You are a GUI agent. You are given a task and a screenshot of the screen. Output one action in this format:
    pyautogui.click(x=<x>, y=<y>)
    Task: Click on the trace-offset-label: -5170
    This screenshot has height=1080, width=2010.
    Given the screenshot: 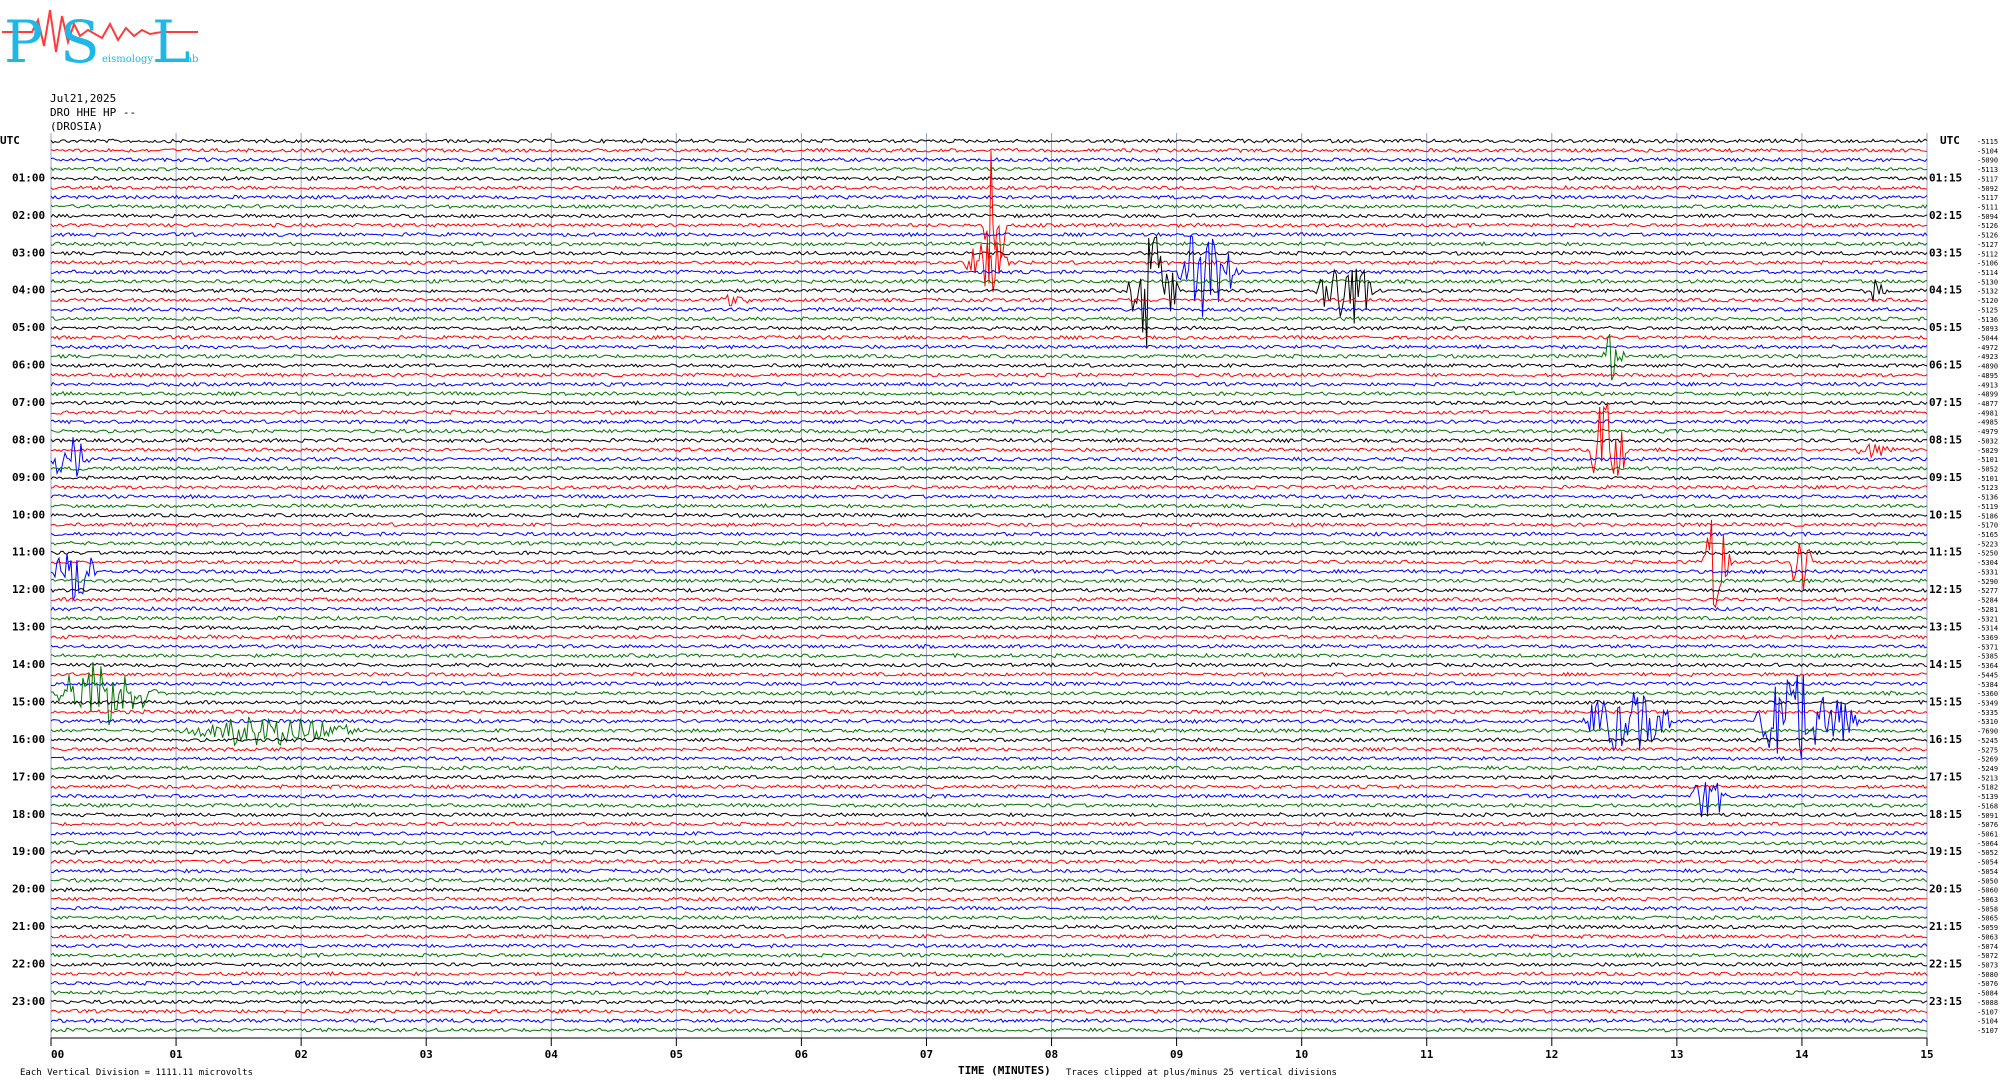 What is the action you would take?
    pyautogui.click(x=1987, y=526)
    